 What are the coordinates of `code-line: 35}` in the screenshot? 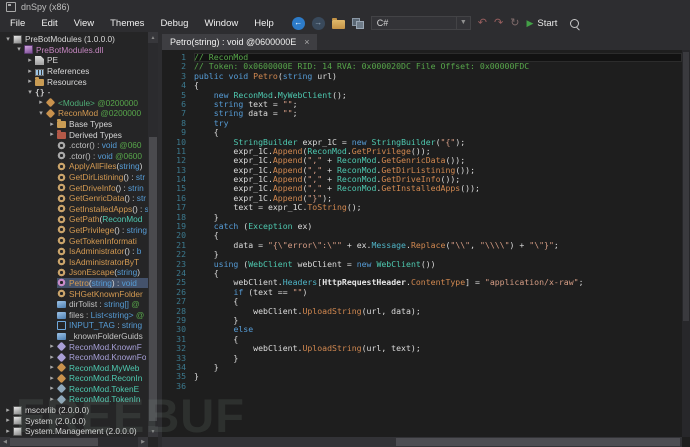 It's located at (422, 376).